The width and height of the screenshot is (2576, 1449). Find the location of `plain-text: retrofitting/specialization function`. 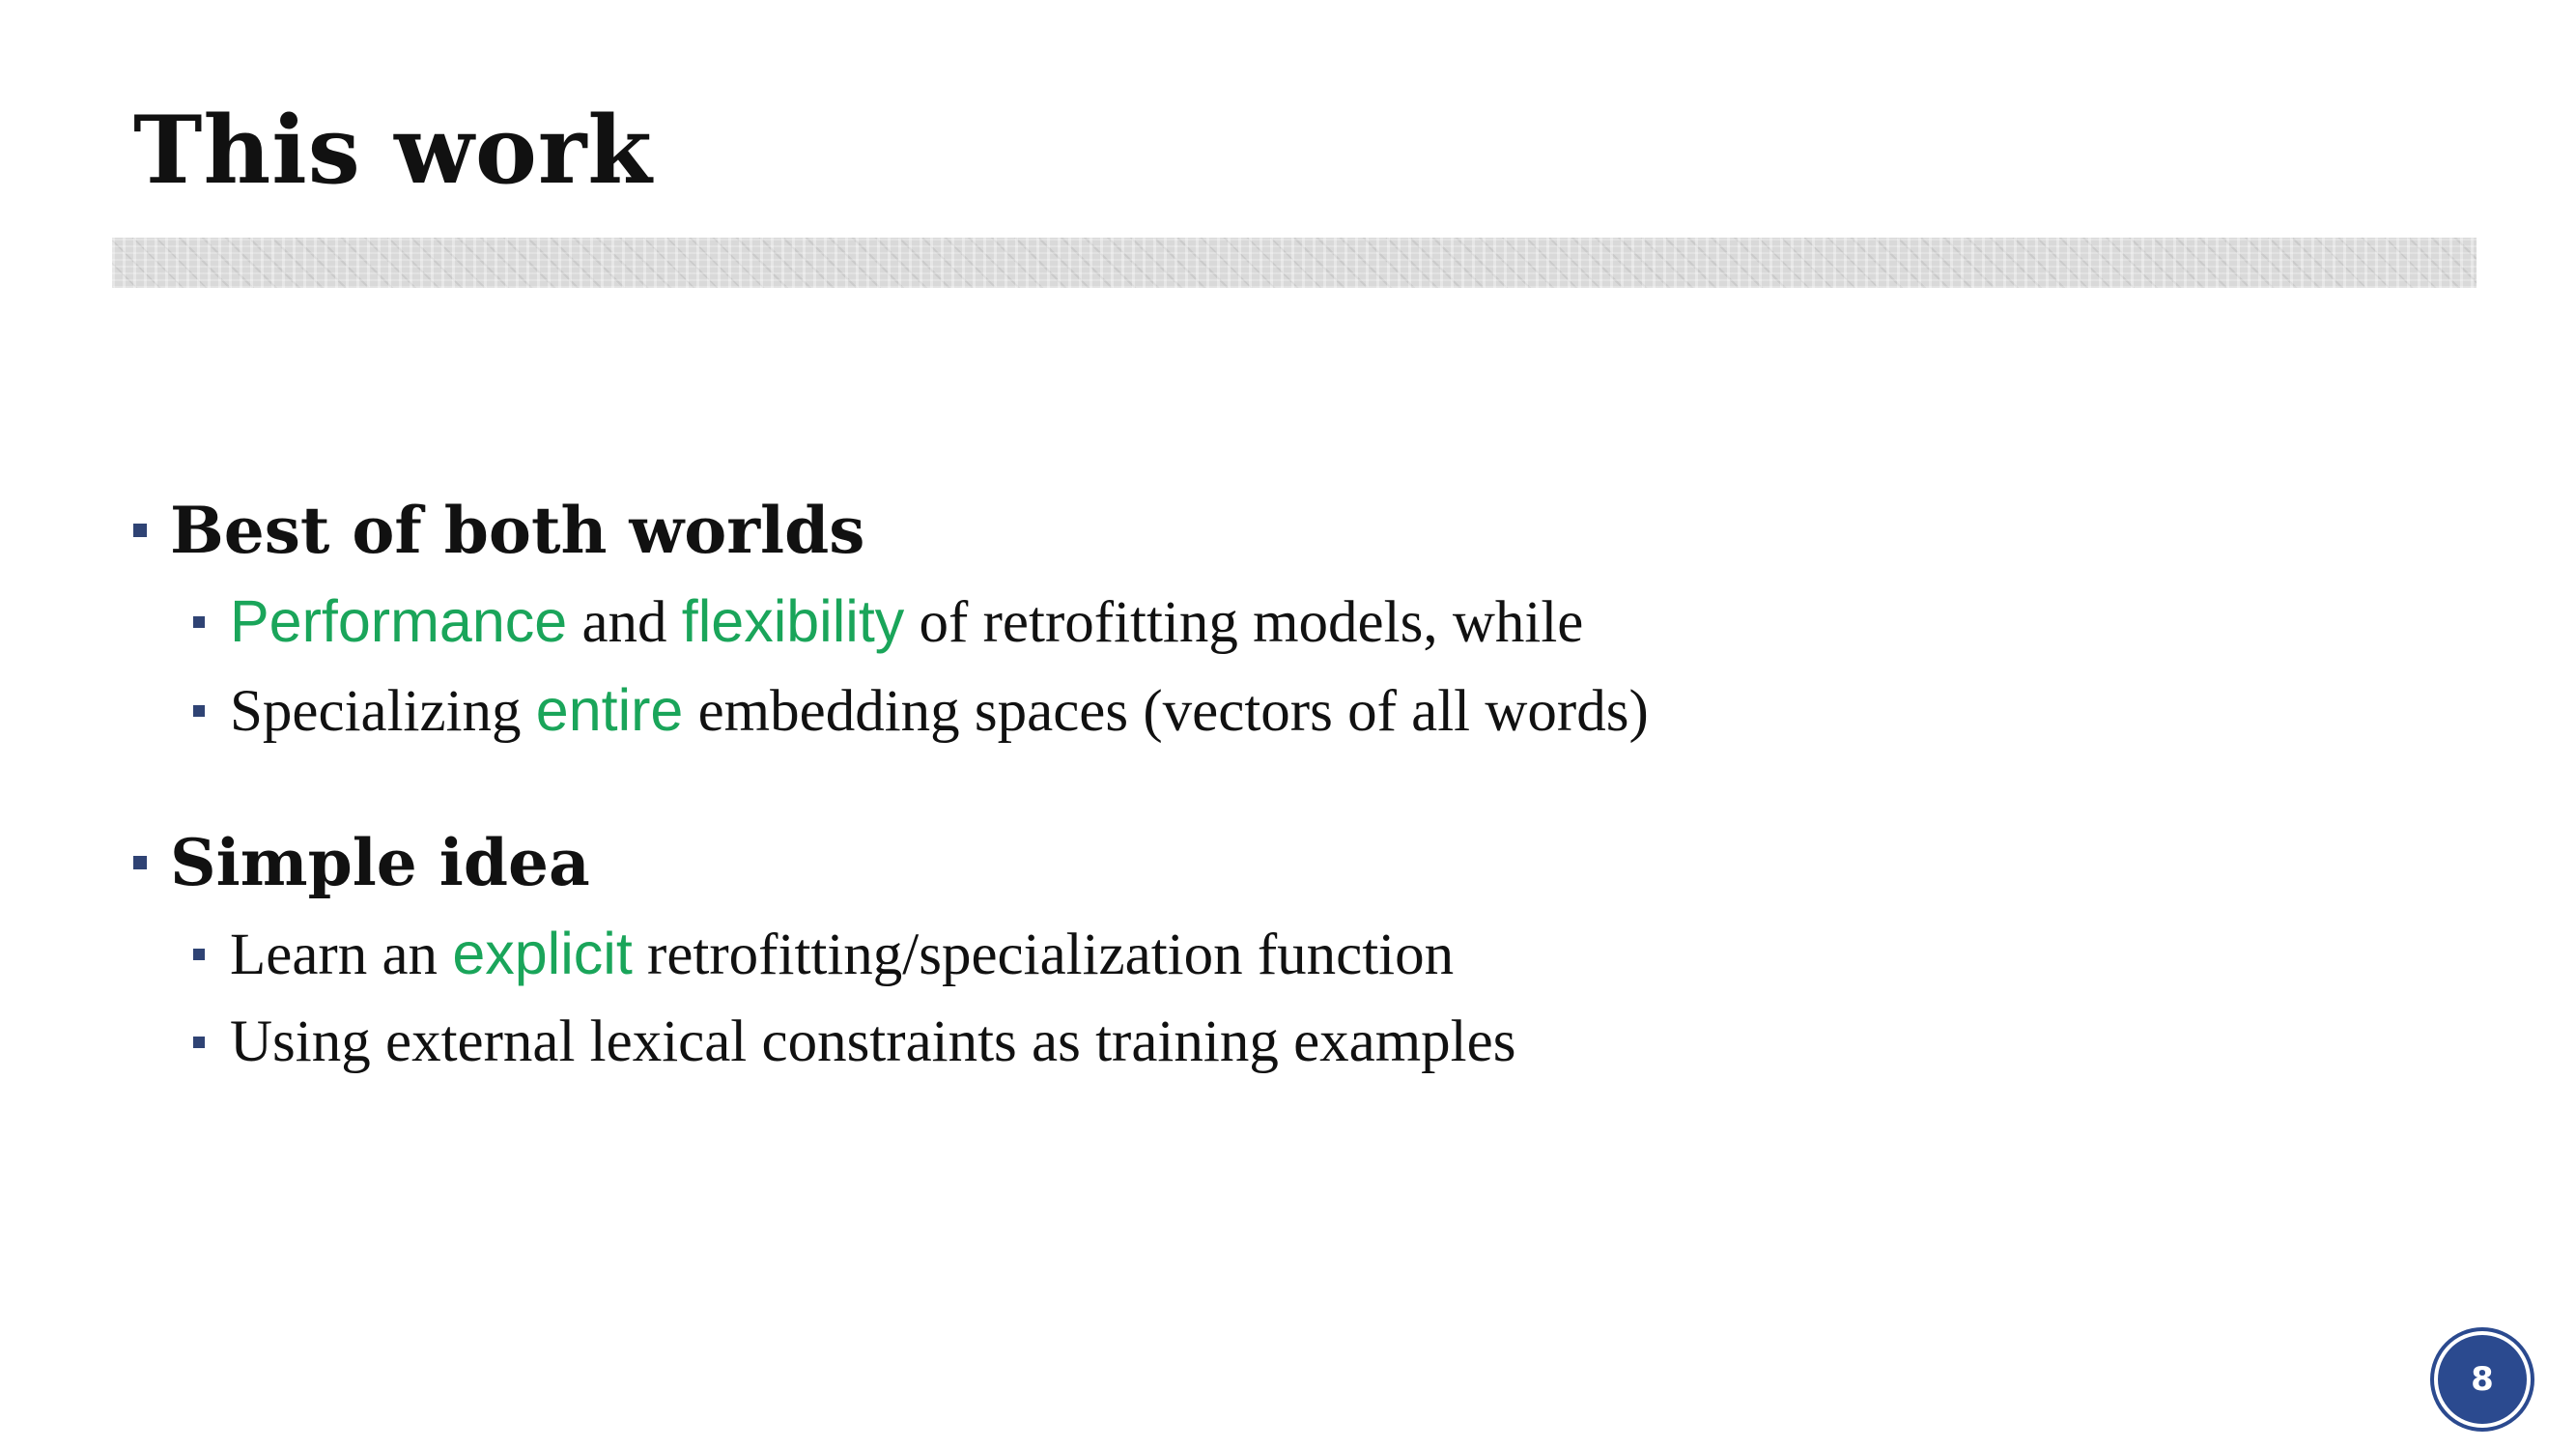

plain-text: retrofitting/specialization function is located at coordinates (1043, 955).